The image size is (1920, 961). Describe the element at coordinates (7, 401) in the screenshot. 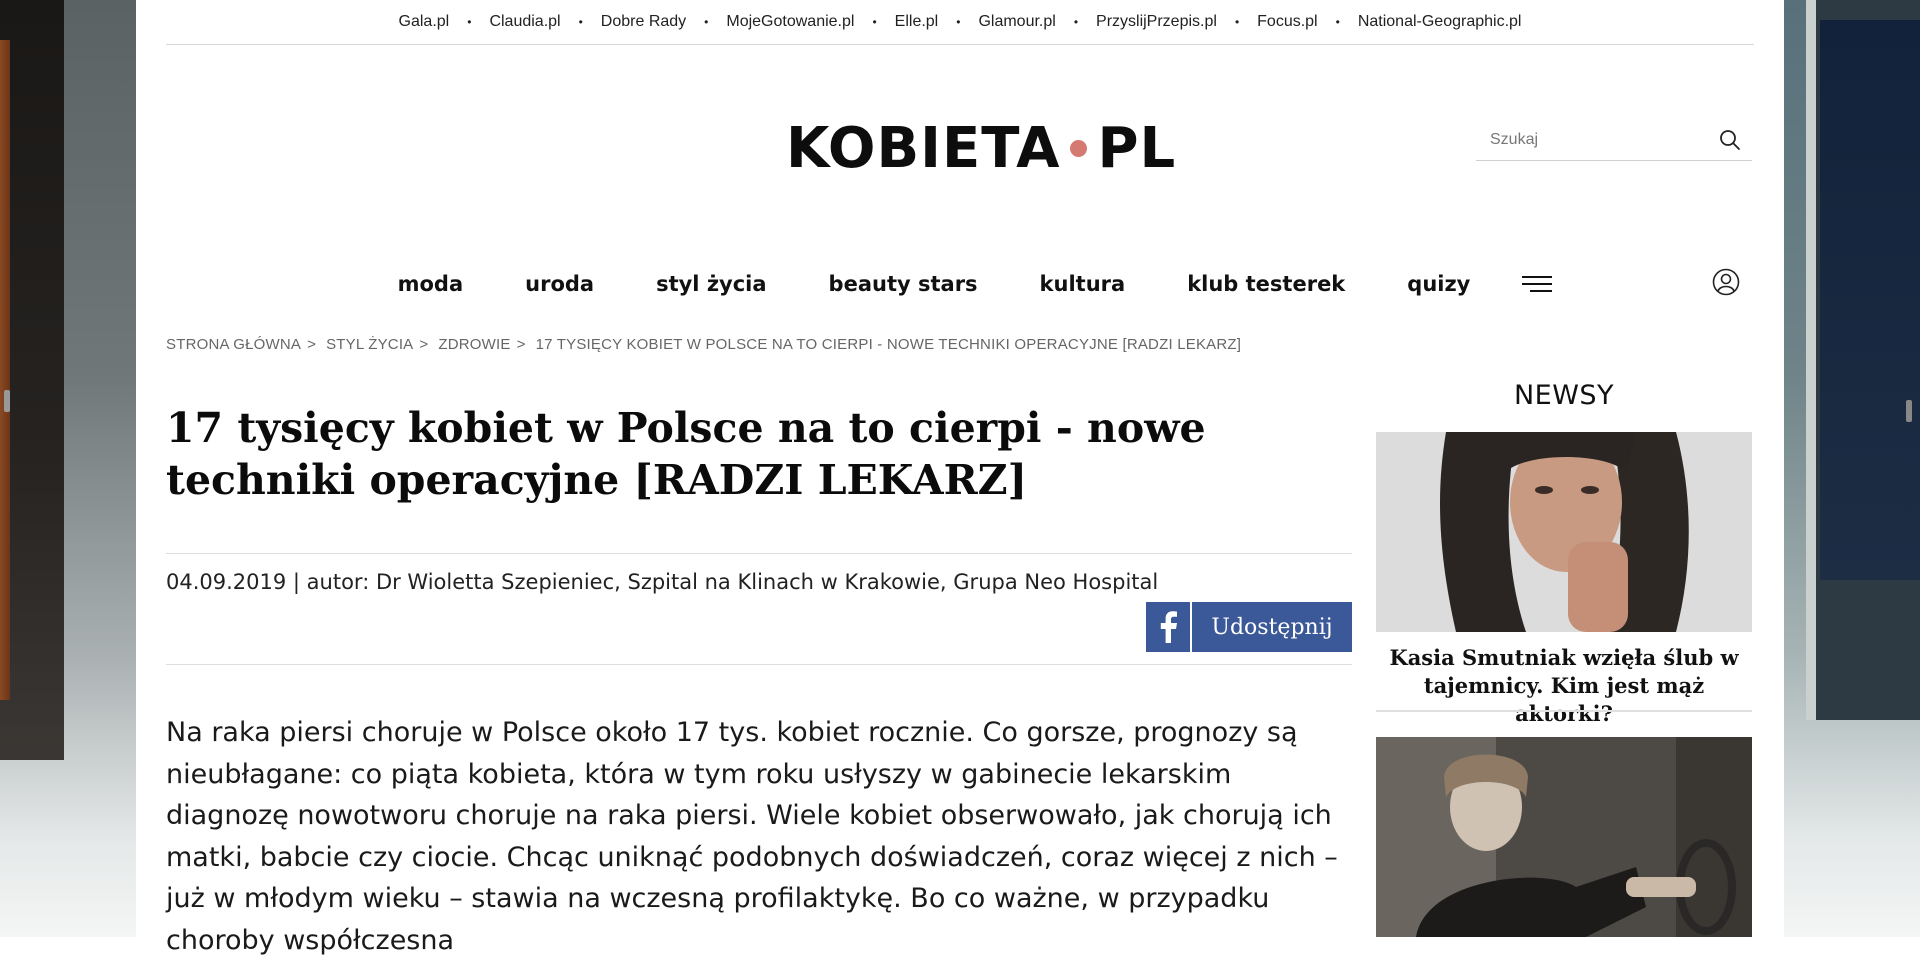

I see `background-door-handle` at that location.